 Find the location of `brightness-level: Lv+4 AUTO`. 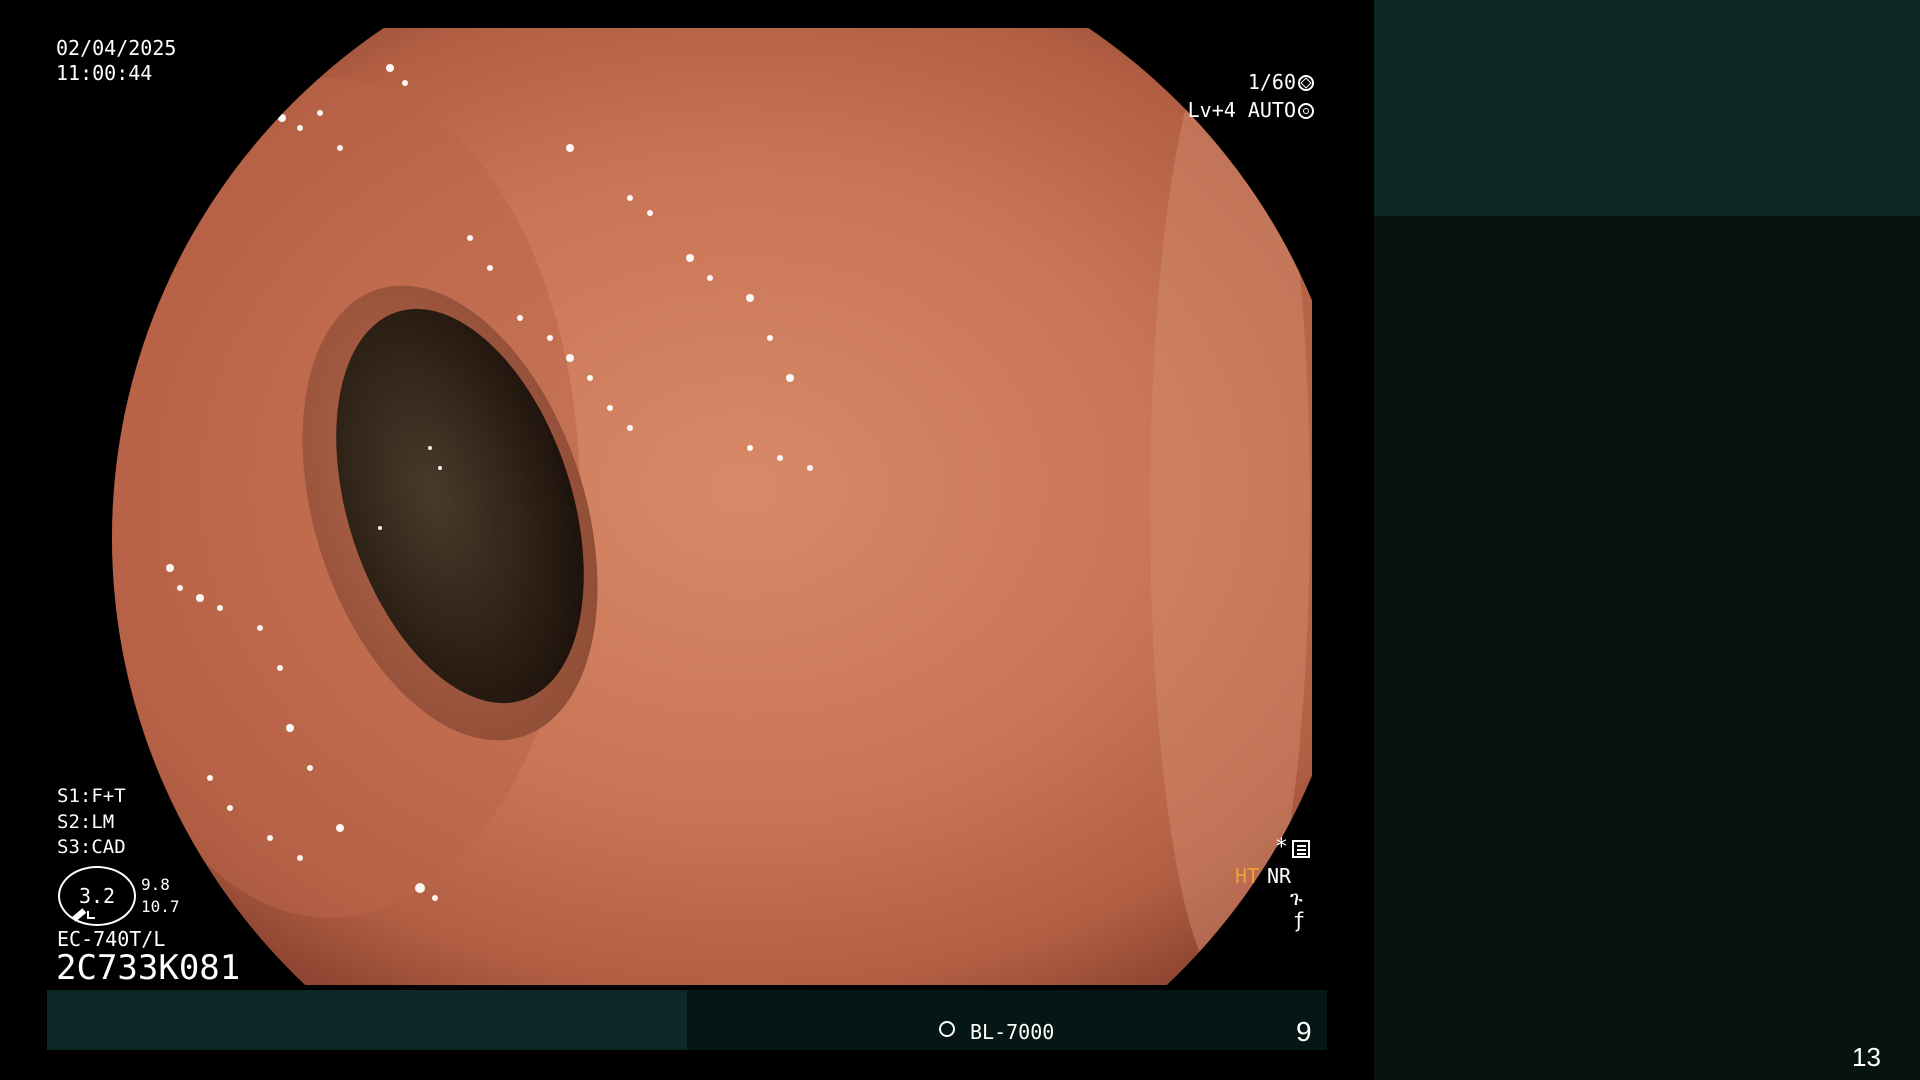

brightness-level: Lv+4 AUTO is located at coordinates (1251, 110).